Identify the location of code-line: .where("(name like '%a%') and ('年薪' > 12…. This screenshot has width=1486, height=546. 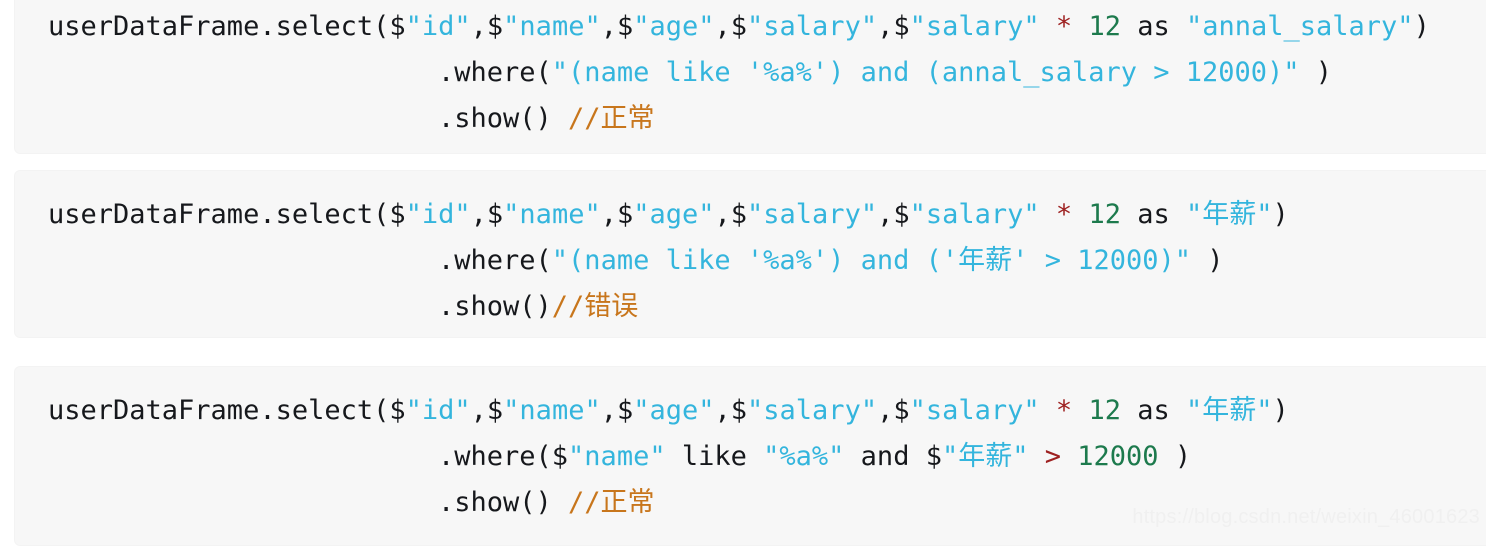
(750, 261).